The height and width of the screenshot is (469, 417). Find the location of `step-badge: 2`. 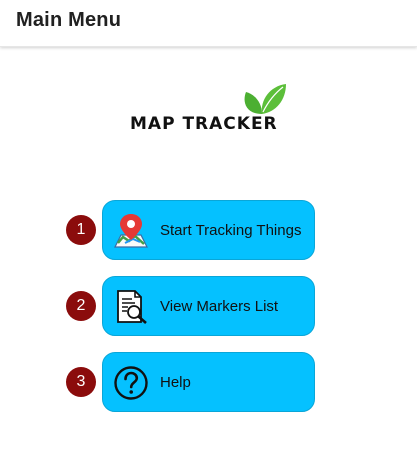

step-badge: 2 is located at coordinates (81, 306).